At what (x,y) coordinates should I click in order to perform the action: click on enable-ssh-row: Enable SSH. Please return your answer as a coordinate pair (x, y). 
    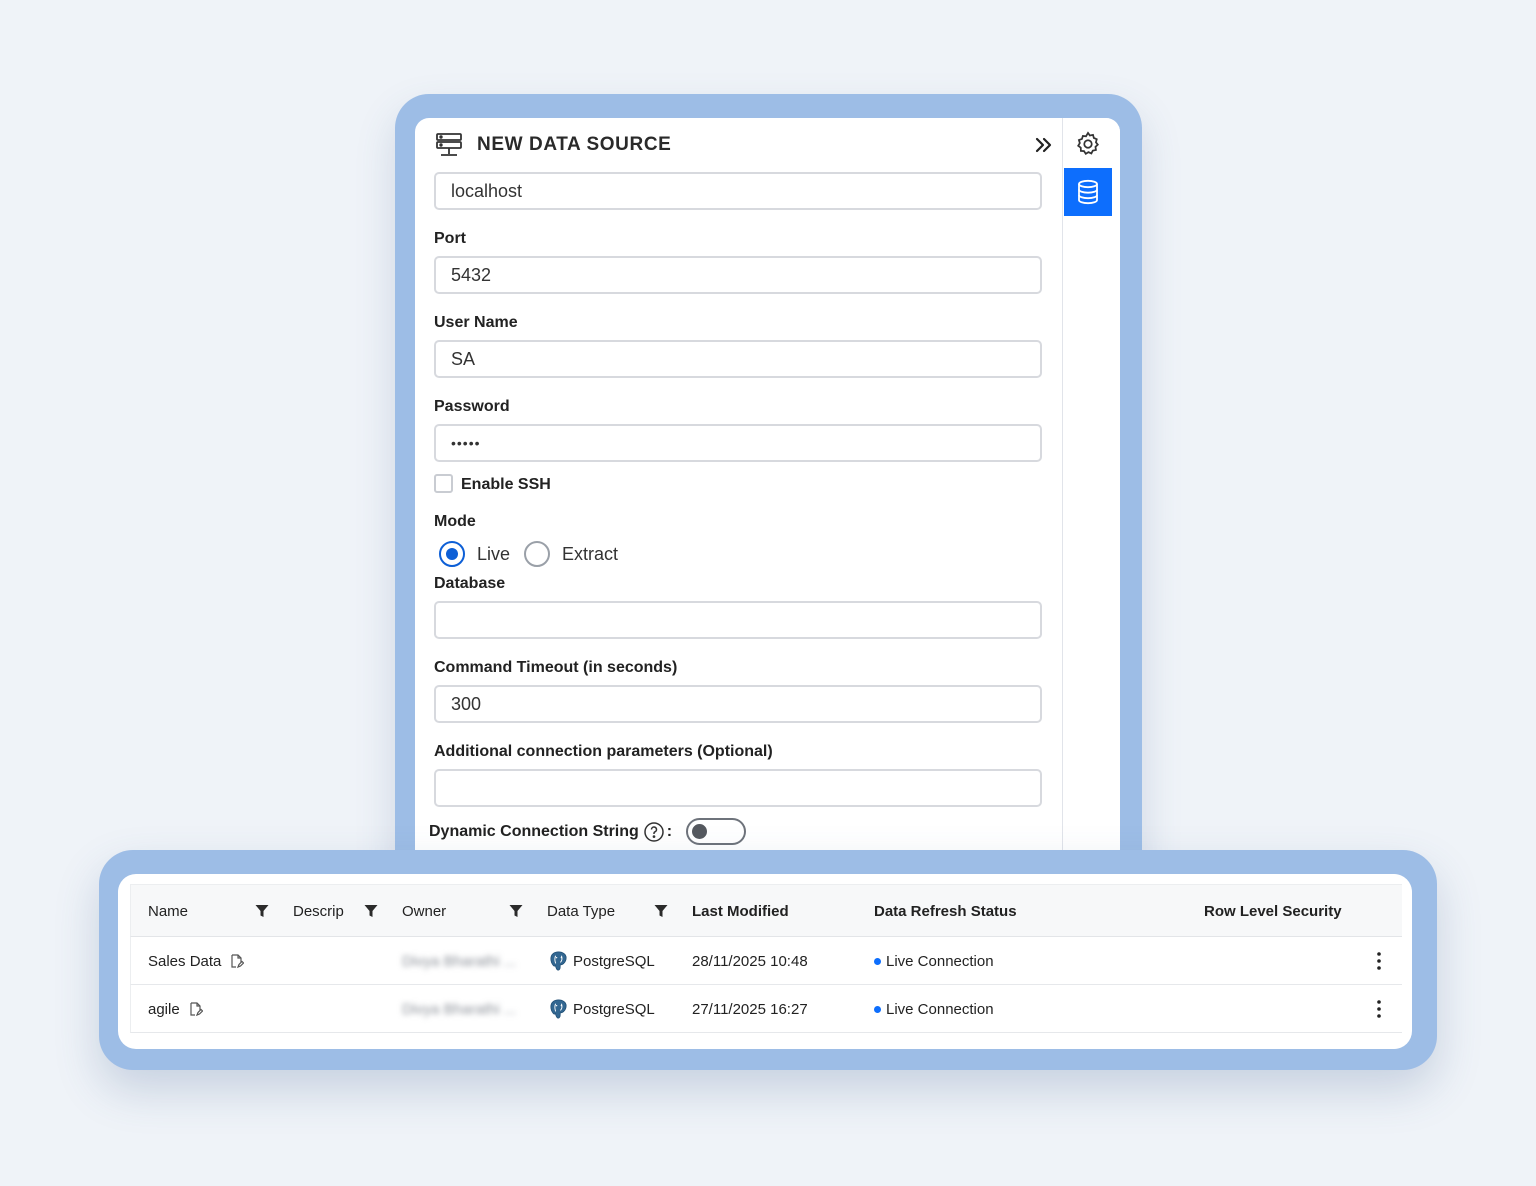
    Looking at the image, I should click on (492, 483).